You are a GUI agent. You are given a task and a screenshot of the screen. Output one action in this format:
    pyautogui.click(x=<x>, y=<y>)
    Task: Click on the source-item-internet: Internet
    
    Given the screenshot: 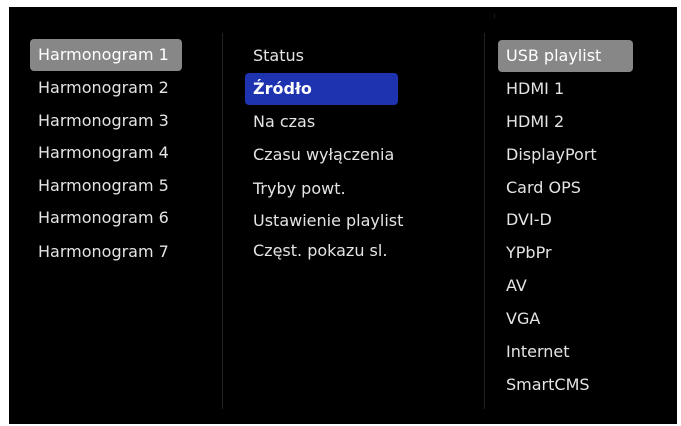 What is the action you would take?
    pyautogui.click(x=565, y=352)
    